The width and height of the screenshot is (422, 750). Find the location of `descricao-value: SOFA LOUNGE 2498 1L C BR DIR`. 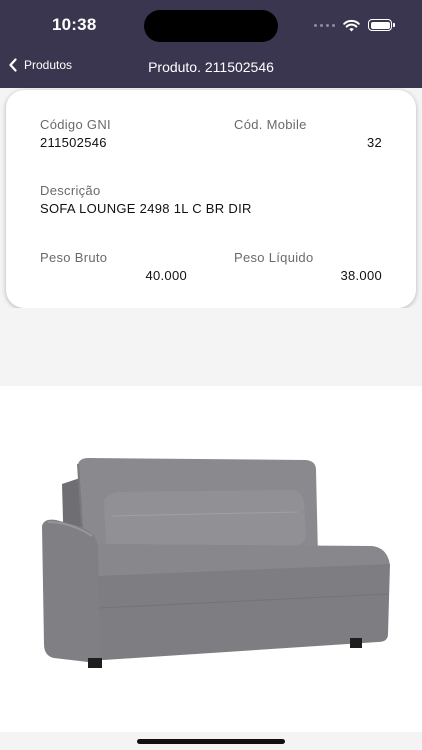

descricao-value: SOFA LOUNGE 2498 1L C BR DIR is located at coordinates (146, 208).